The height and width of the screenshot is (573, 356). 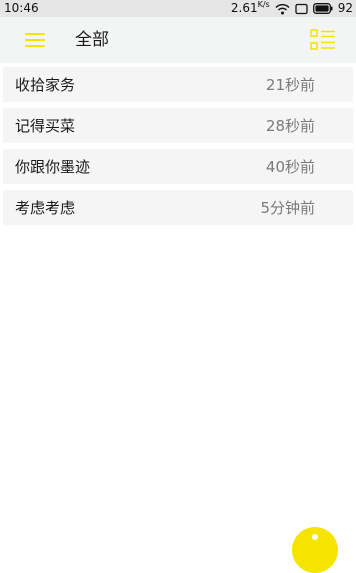 I want to click on status-bar: 10:46 2.61K/s 92, so click(x=178, y=8).